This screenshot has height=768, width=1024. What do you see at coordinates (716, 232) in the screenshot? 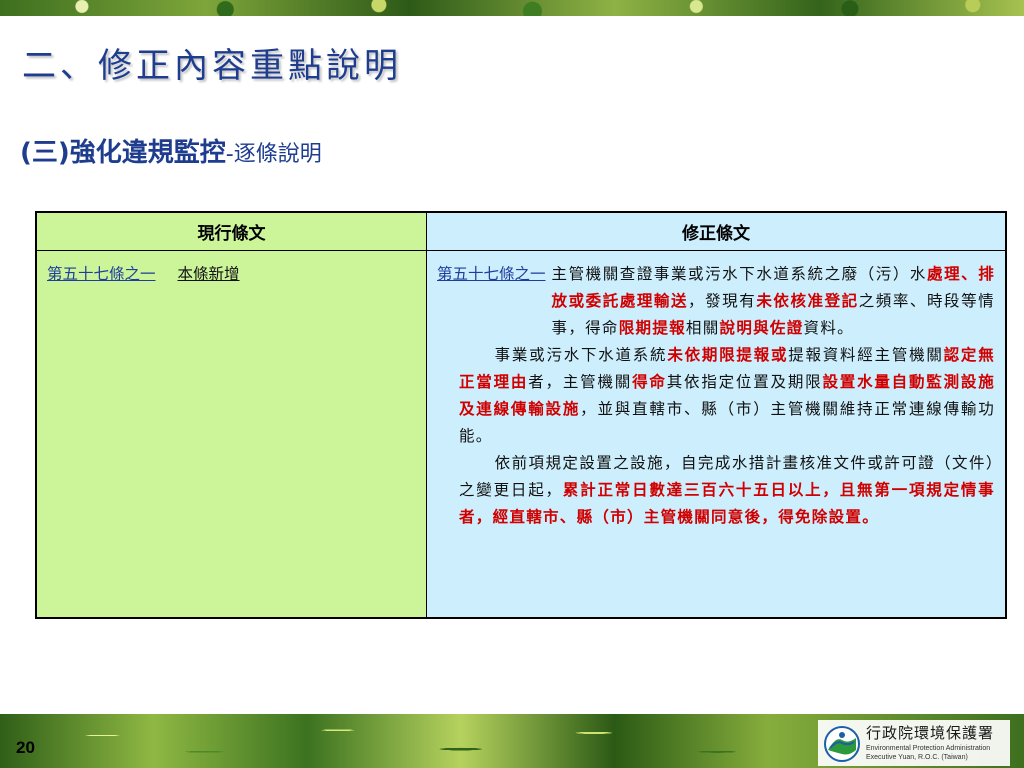
I see `header-revised: 修正條文` at bounding box center [716, 232].